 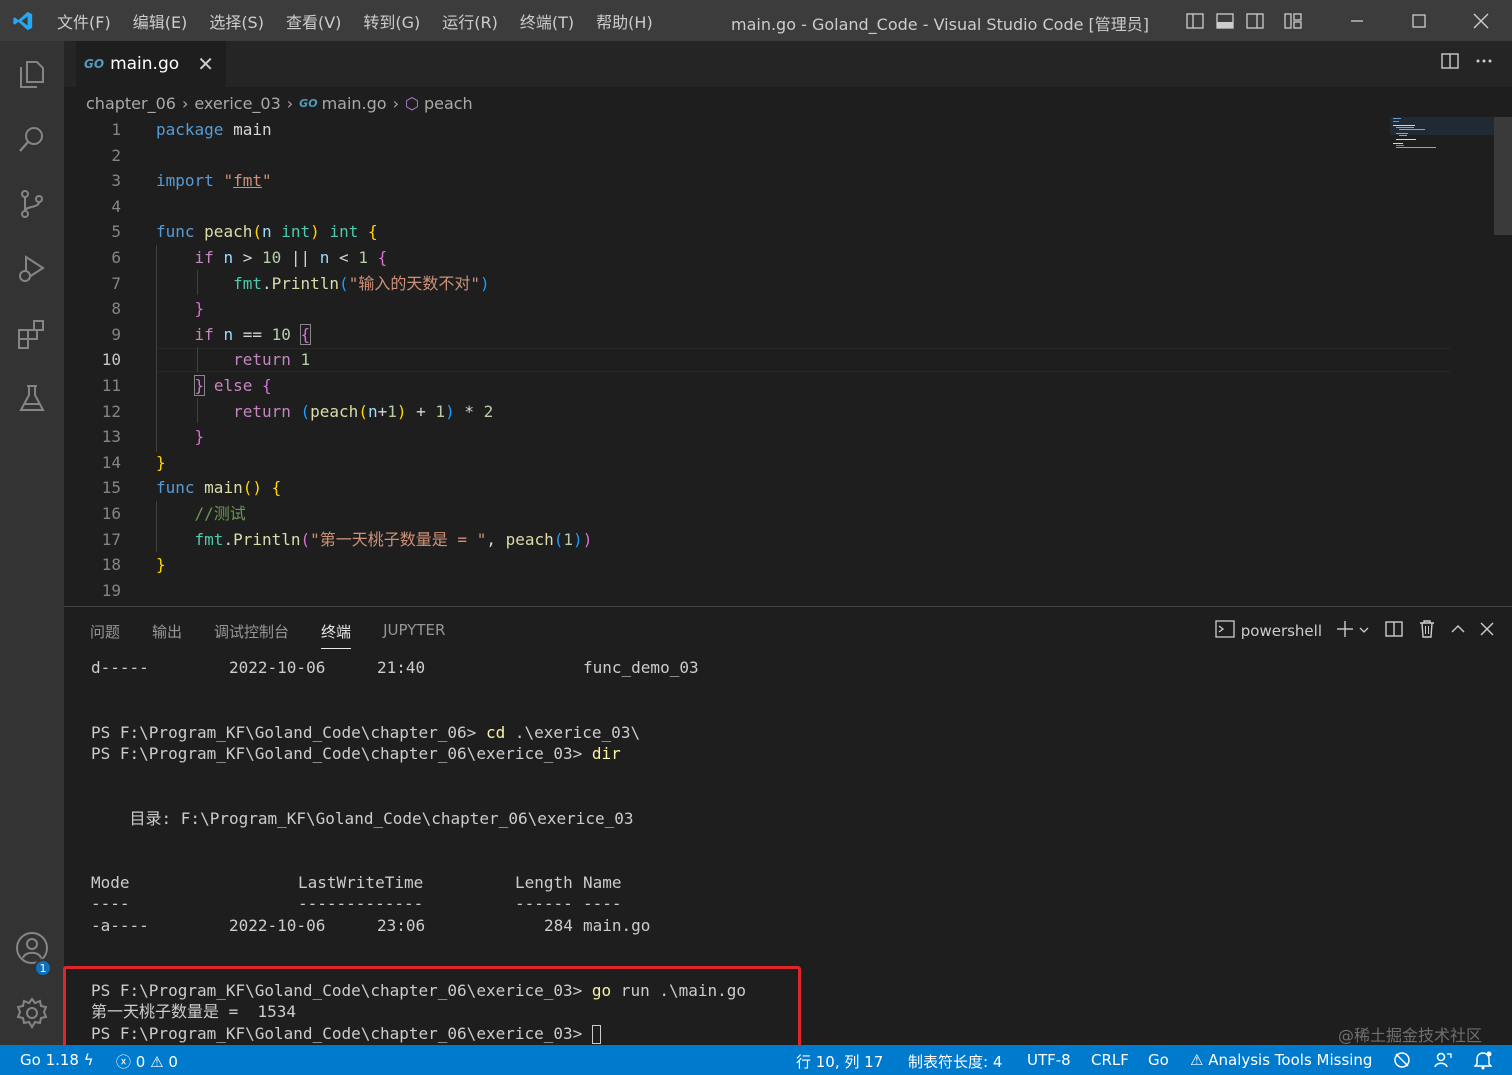 What do you see at coordinates (558, 925) in the screenshot?
I see `terminal-line: 284` at bounding box center [558, 925].